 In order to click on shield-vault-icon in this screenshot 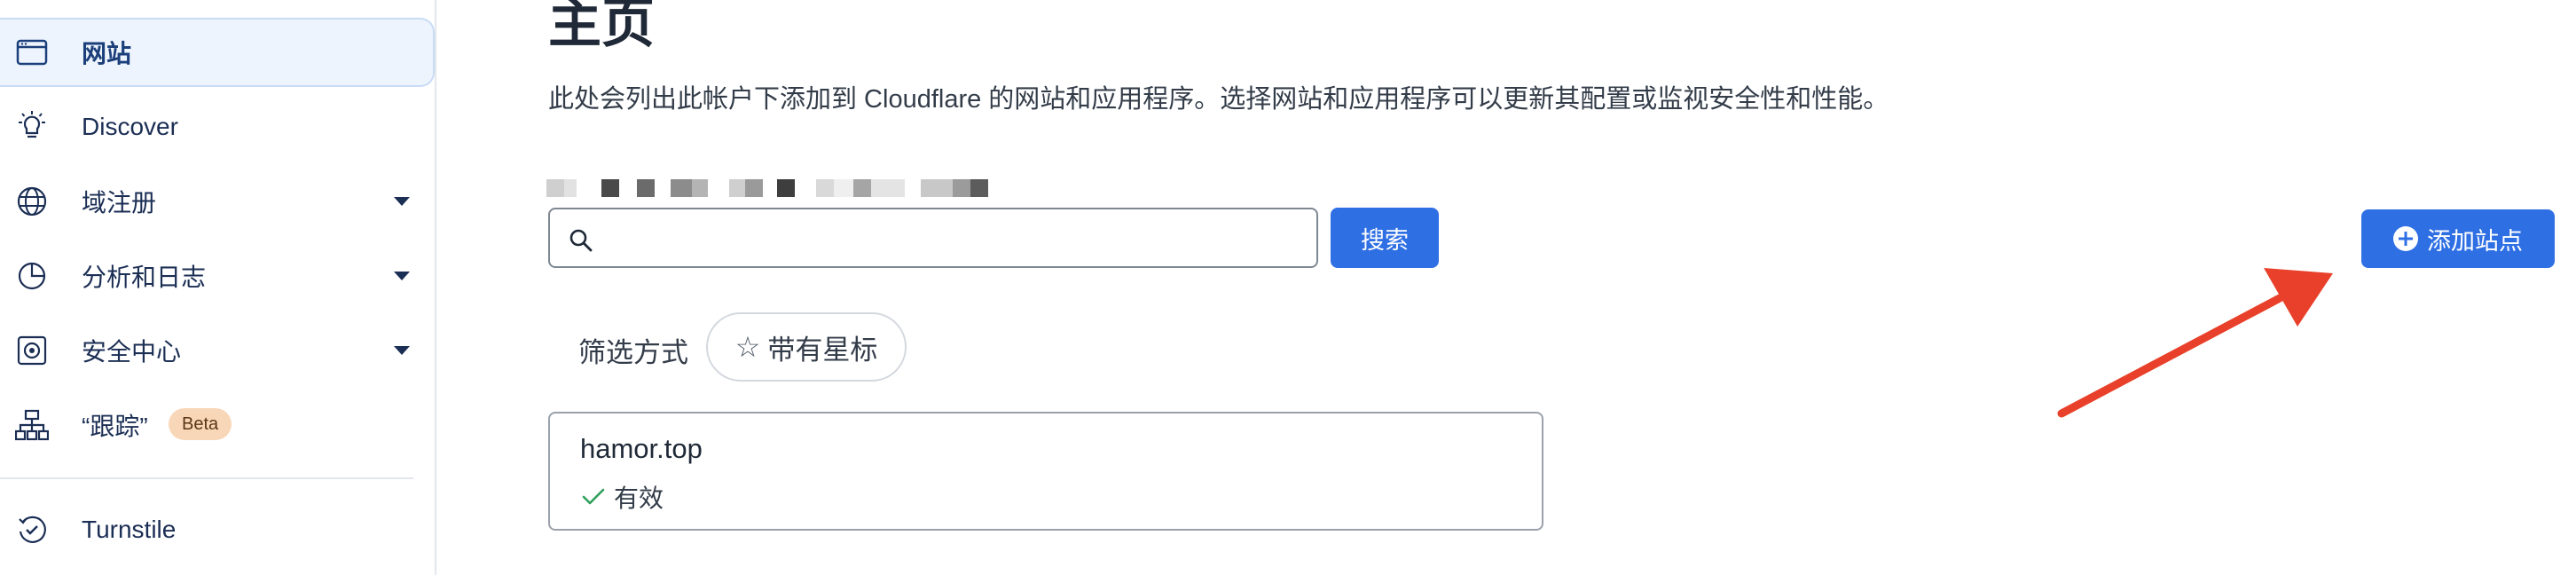, I will do `click(32, 351)`.